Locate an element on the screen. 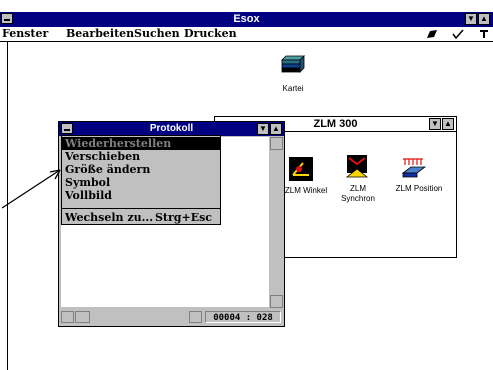  menu-item-minimize: Symbol is located at coordinates (141, 182).